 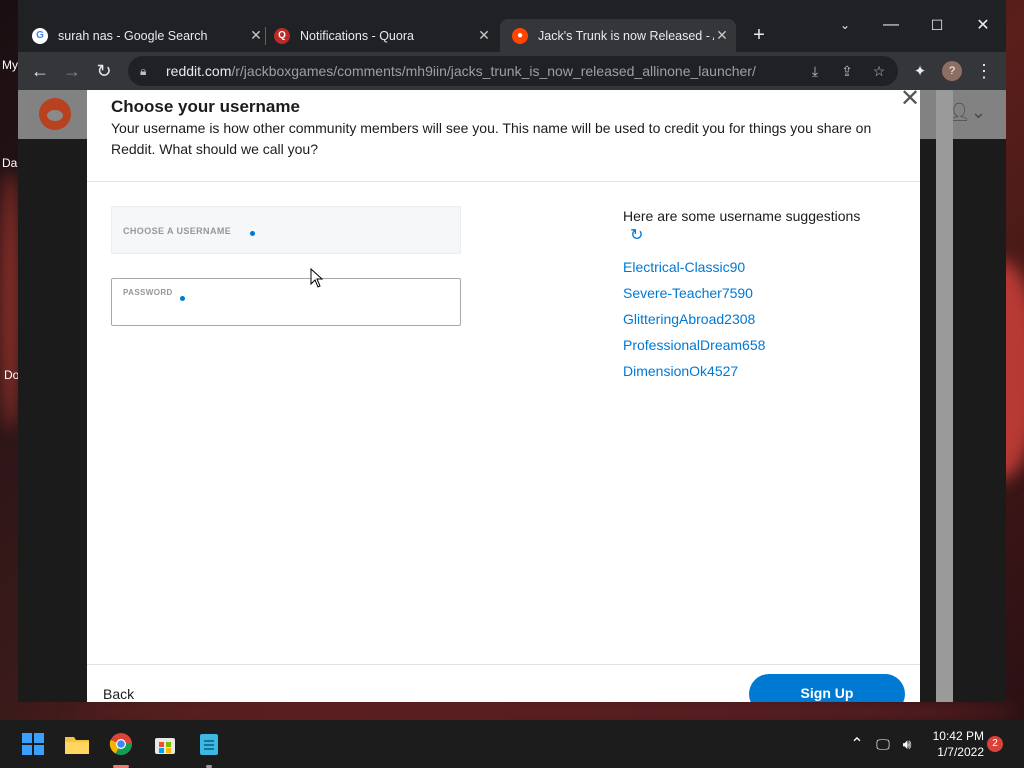 What do you see at coordinates (317, 278) in the screenshot?
I see `mouse-cursor-icon` at bounding box center [317, 278].